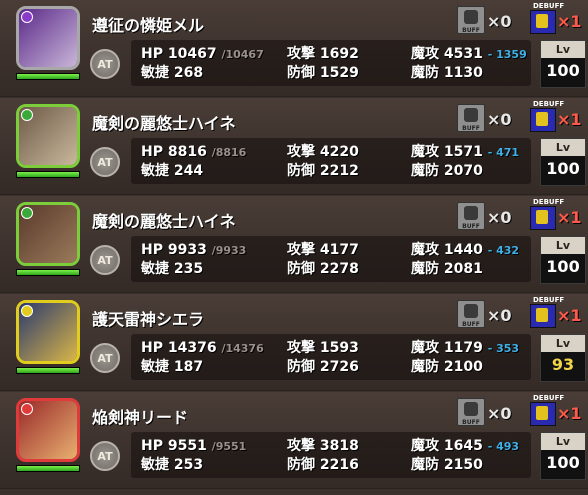 This screenshot has width=588, height=495. I want to click on magic-attack-value: 1440, so click(463, 250).